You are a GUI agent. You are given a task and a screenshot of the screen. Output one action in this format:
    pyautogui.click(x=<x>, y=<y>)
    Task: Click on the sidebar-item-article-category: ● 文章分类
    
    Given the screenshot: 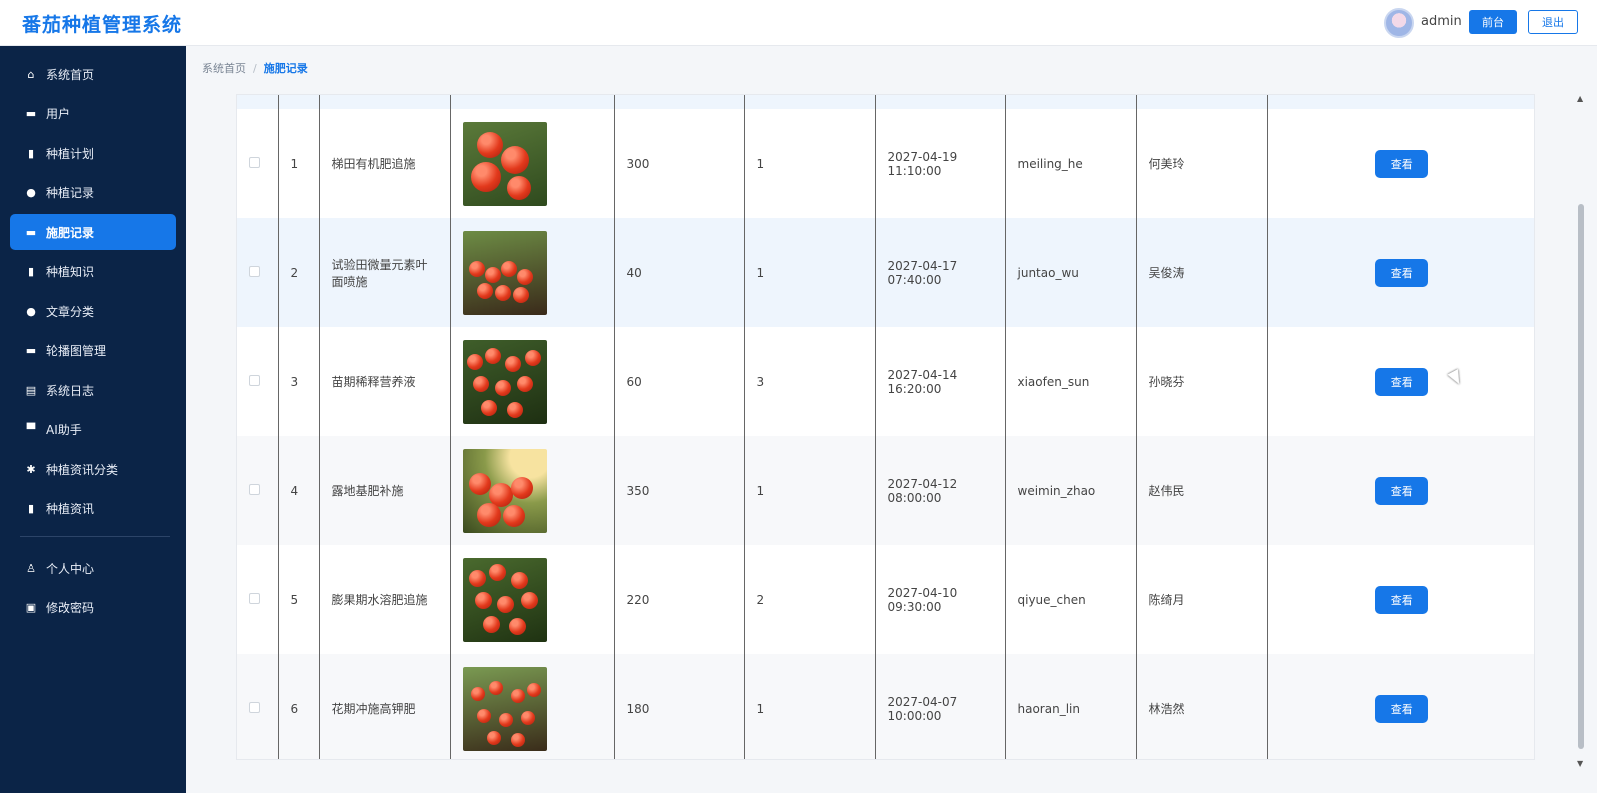 What is the action you would take?
    pyautogui.click(x=93, y=311)
    